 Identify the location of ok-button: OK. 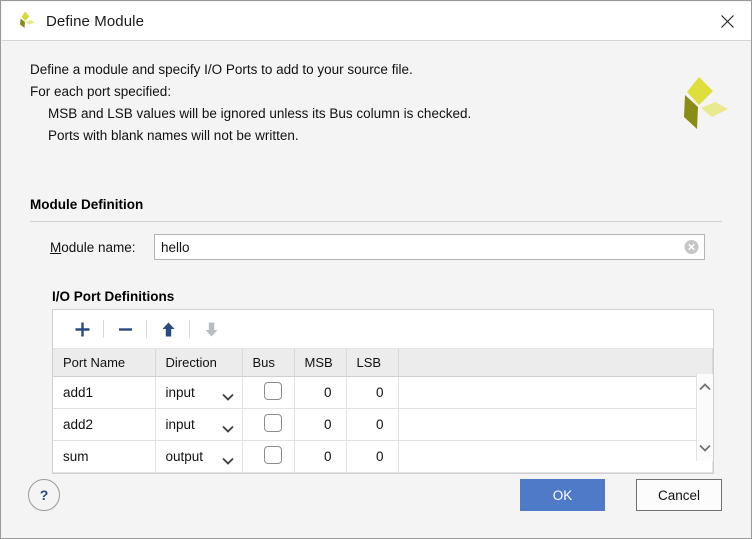
(562, 495).